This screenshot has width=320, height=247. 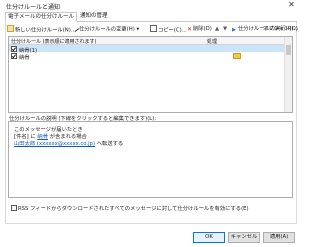 I want to click on delete-rule-button: ✕削除(D), so click(x=199, y=29).